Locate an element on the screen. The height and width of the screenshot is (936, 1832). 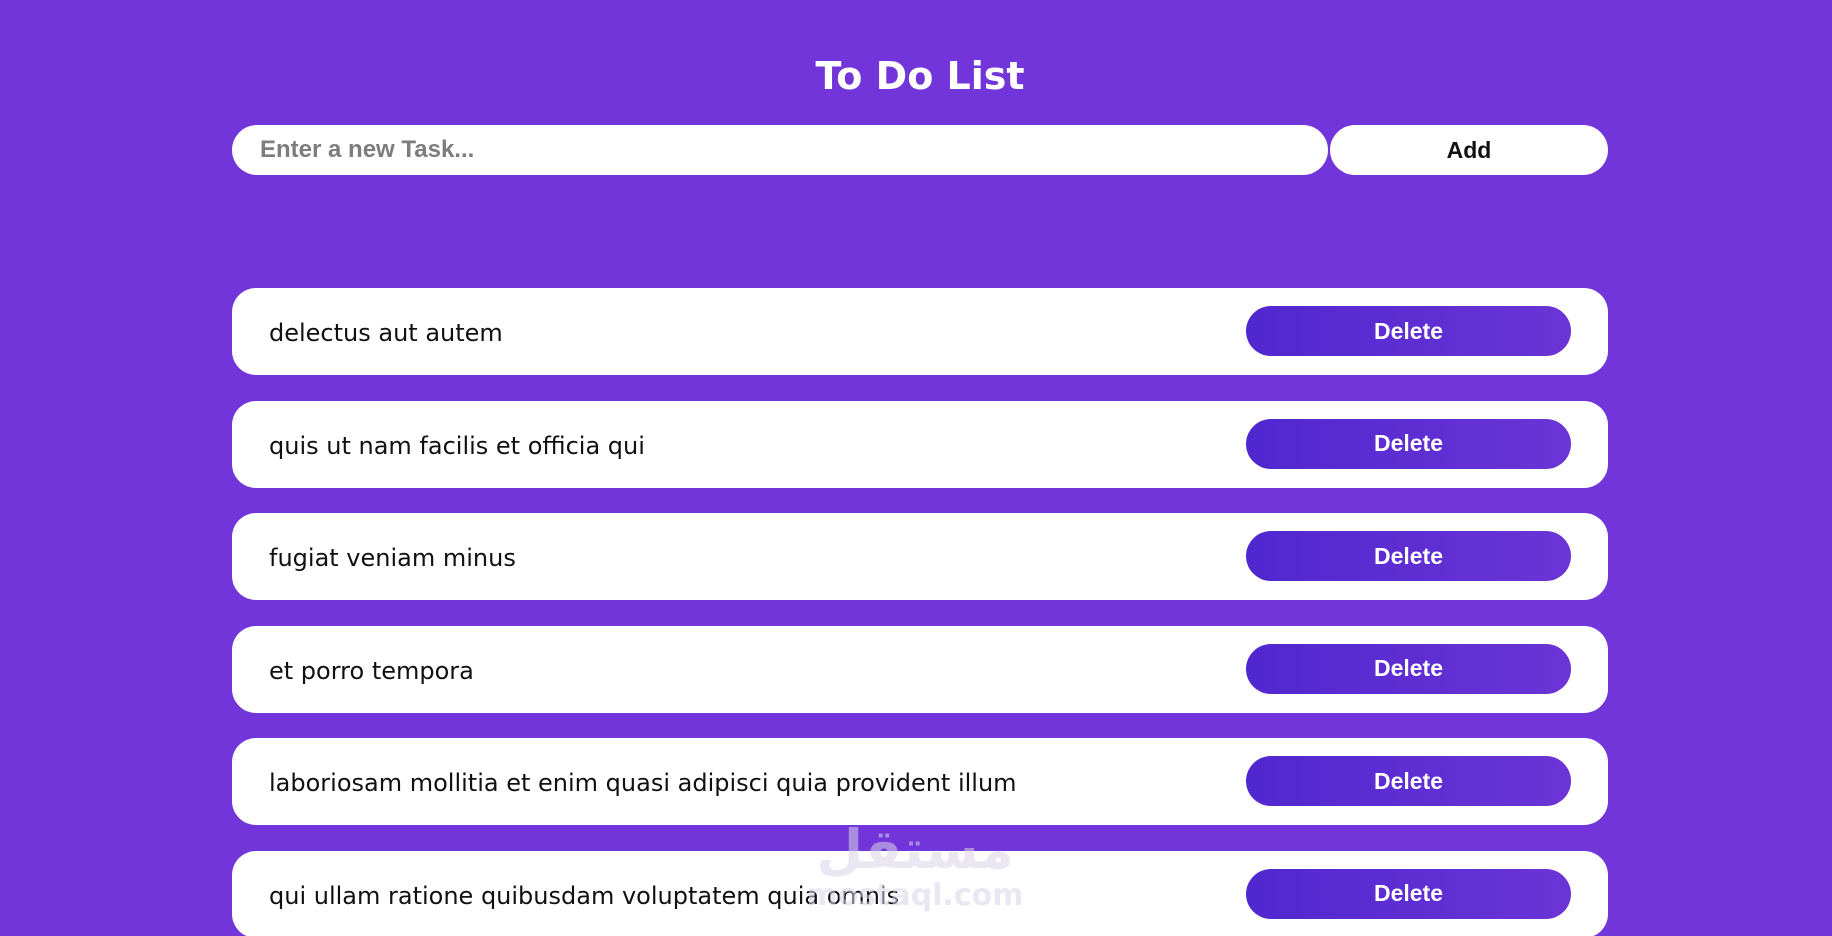
new-task-form: Add is located at coordinates (920, 150).